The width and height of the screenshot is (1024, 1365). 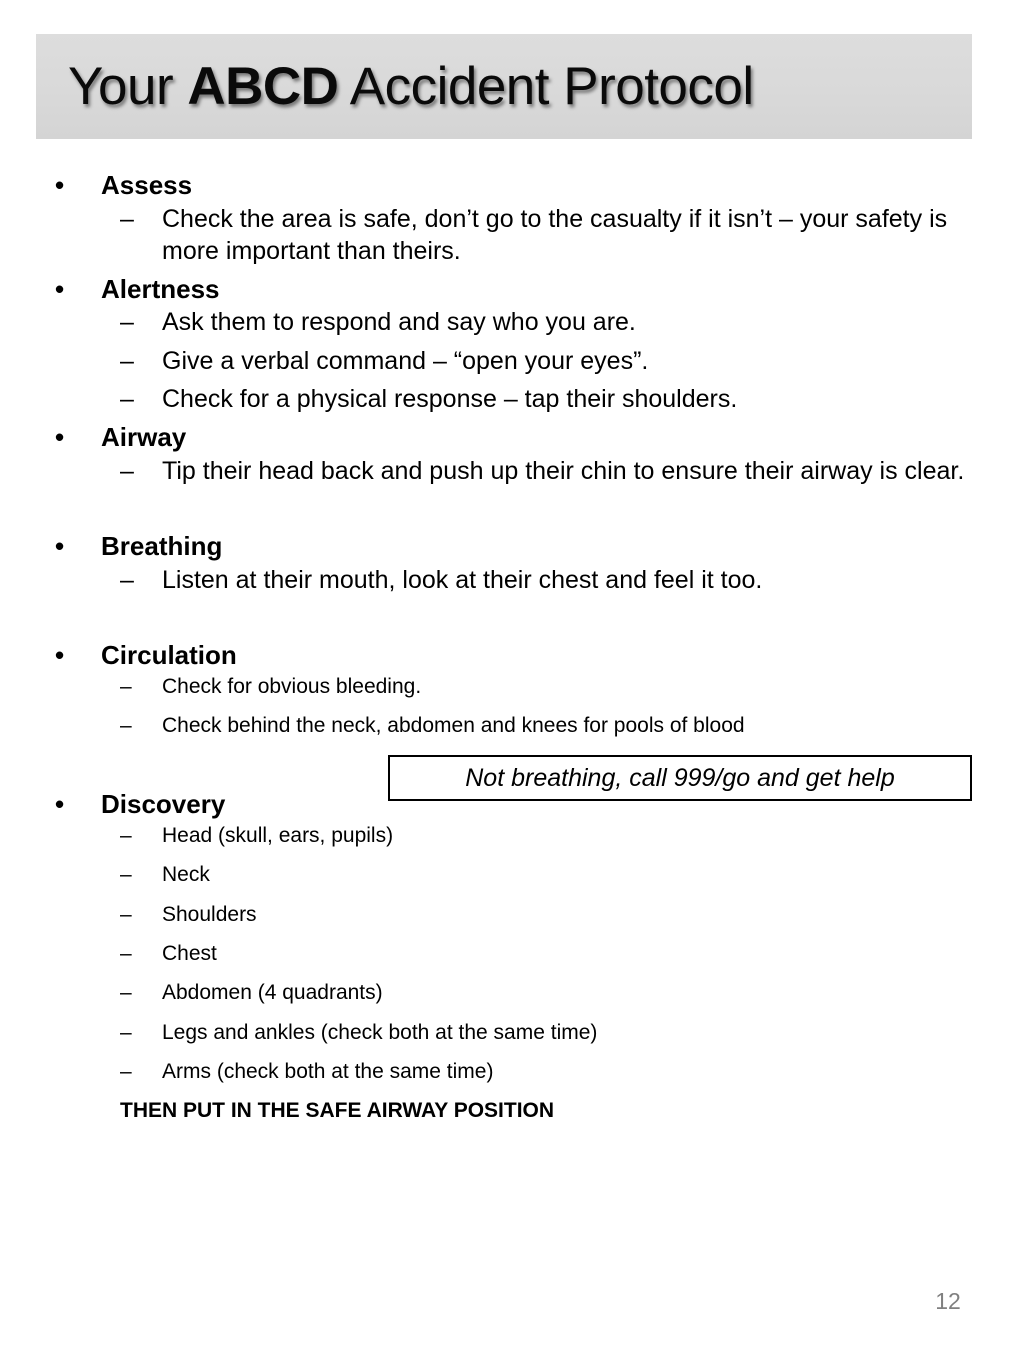 I want to click on page-title: Your ABCD Accident Protocol, so click(x=411, y=86).